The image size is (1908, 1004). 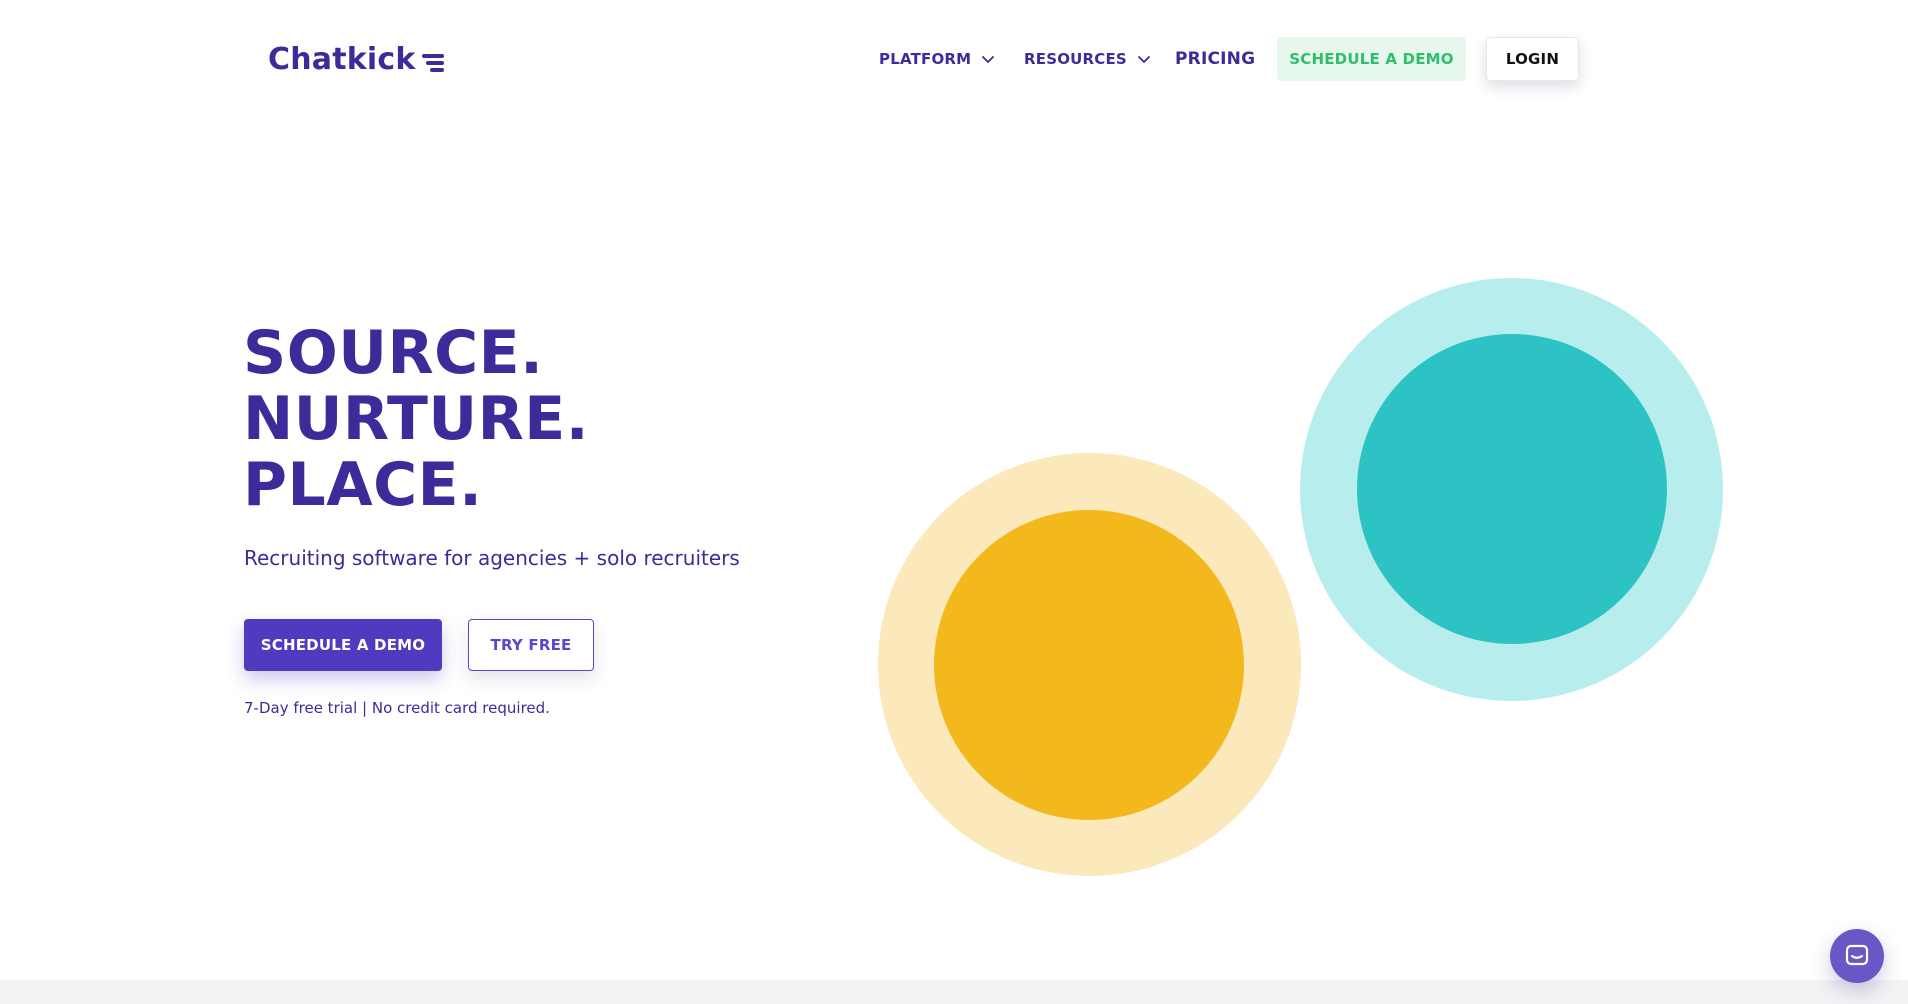 I want to click on logo-text: Chatkick, so click(x=342, y=59).